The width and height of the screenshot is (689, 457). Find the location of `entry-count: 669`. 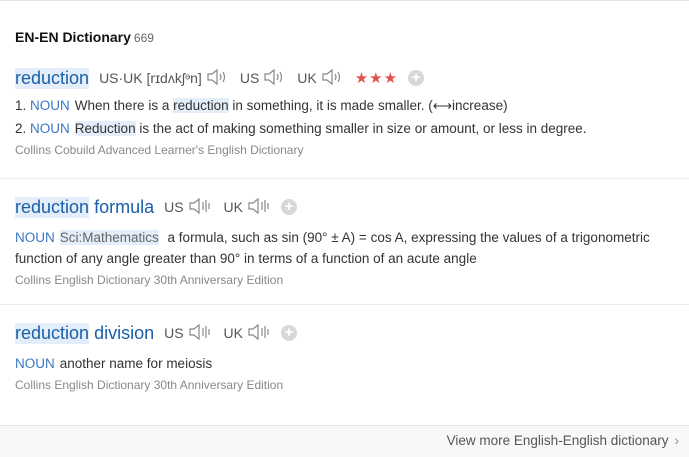

entry-count: 669 is located at coordinates (143, 38).